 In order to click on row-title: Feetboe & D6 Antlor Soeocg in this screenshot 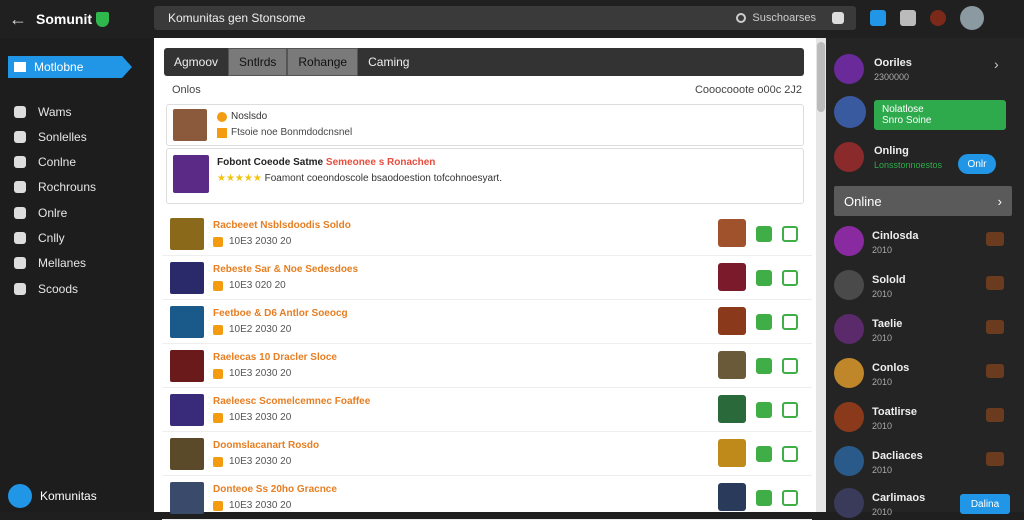, I will do `click(280, 313)`.